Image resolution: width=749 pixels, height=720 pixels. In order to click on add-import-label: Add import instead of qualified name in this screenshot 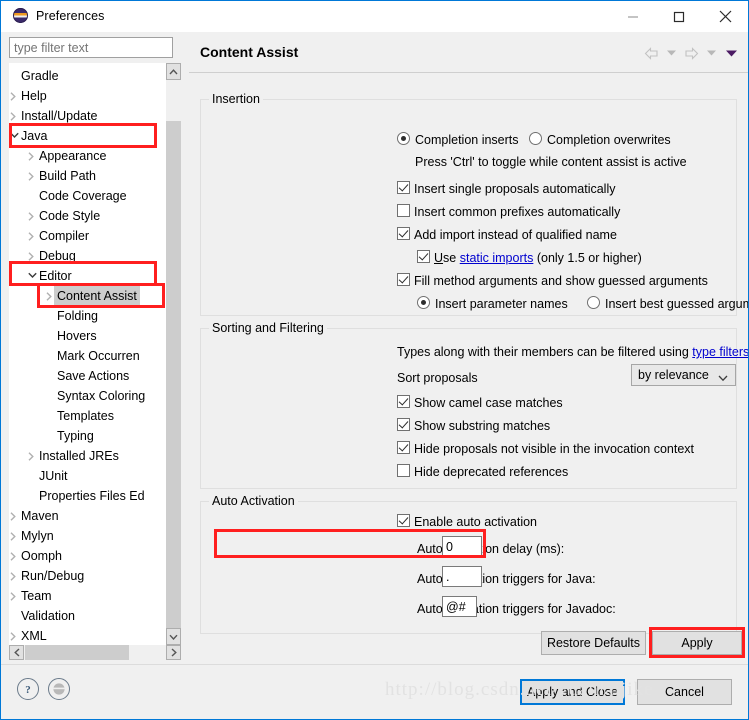, I will do `click(515, 235)`.